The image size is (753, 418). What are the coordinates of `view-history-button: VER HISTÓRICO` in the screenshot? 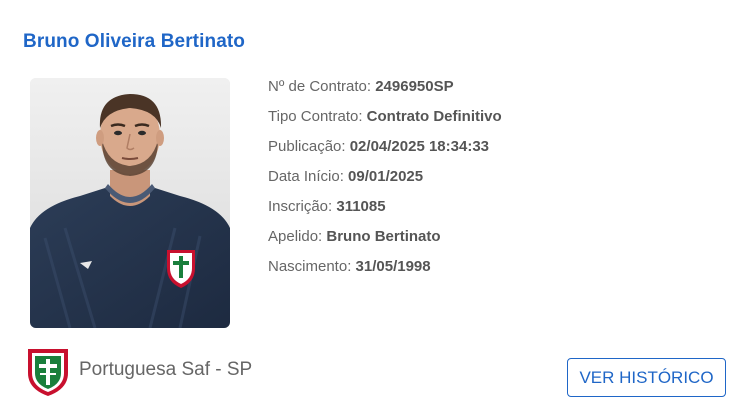 It's located at (646, 377).